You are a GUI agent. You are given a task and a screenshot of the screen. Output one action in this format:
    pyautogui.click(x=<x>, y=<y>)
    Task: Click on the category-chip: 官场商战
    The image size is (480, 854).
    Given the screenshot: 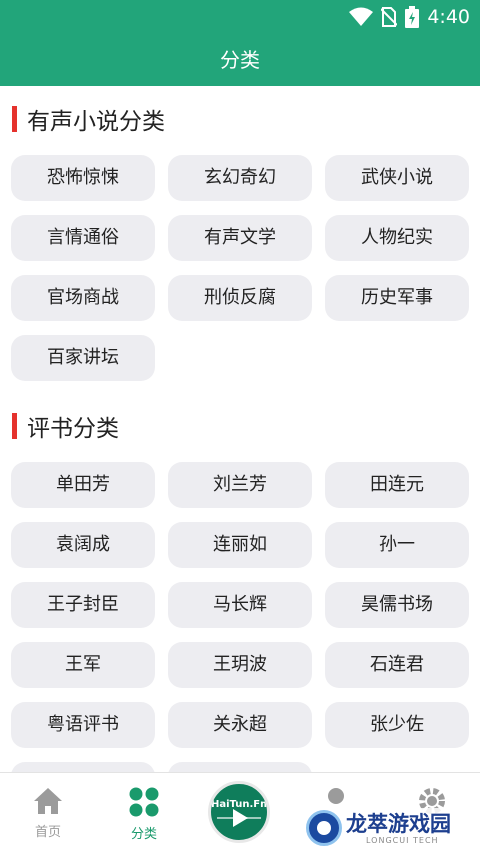 What is the action you would take?
    pyautogui.click(x=83, y=298)
    